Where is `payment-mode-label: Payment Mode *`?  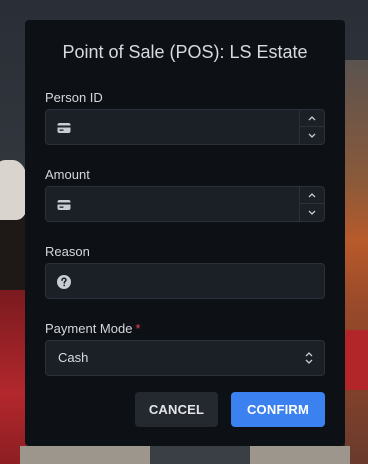 payment-mode-label: Payment Mode * is located at coordinates (93, 328).